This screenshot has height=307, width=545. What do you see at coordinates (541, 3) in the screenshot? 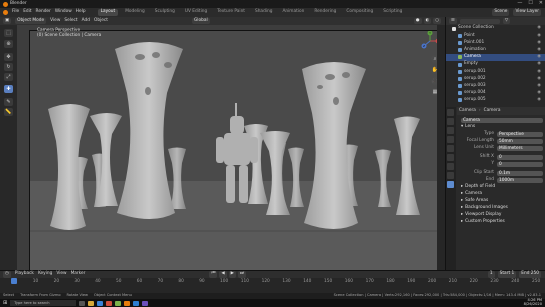
I see `close-button: ✕` at bounding box center [541, 3].